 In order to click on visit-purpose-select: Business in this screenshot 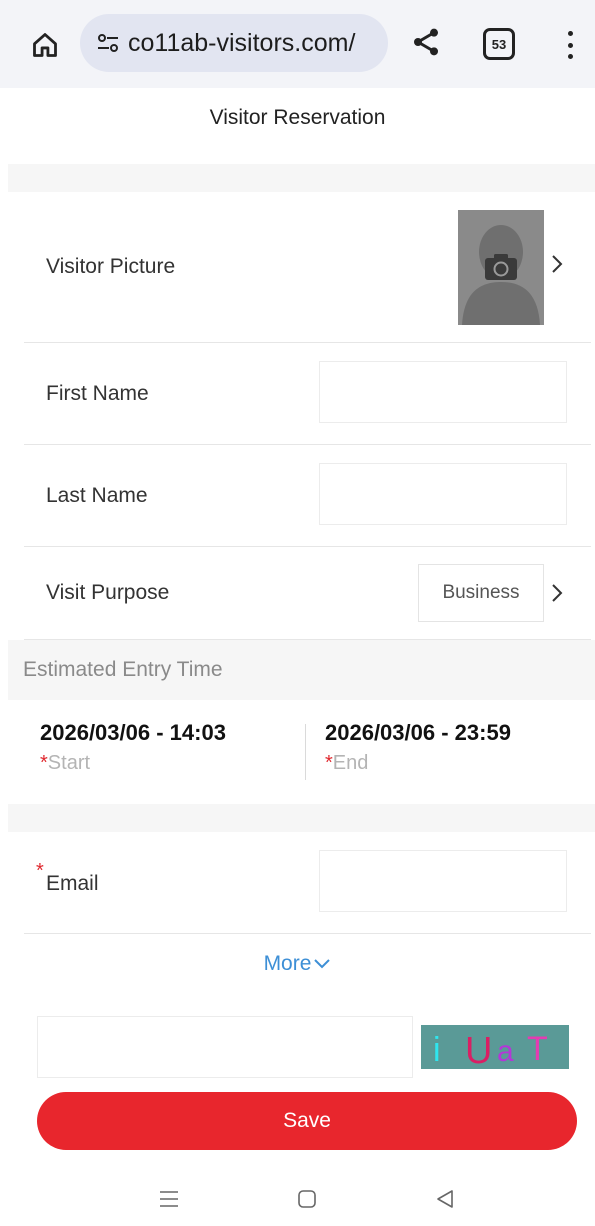, I will do `click(481, 593)`.